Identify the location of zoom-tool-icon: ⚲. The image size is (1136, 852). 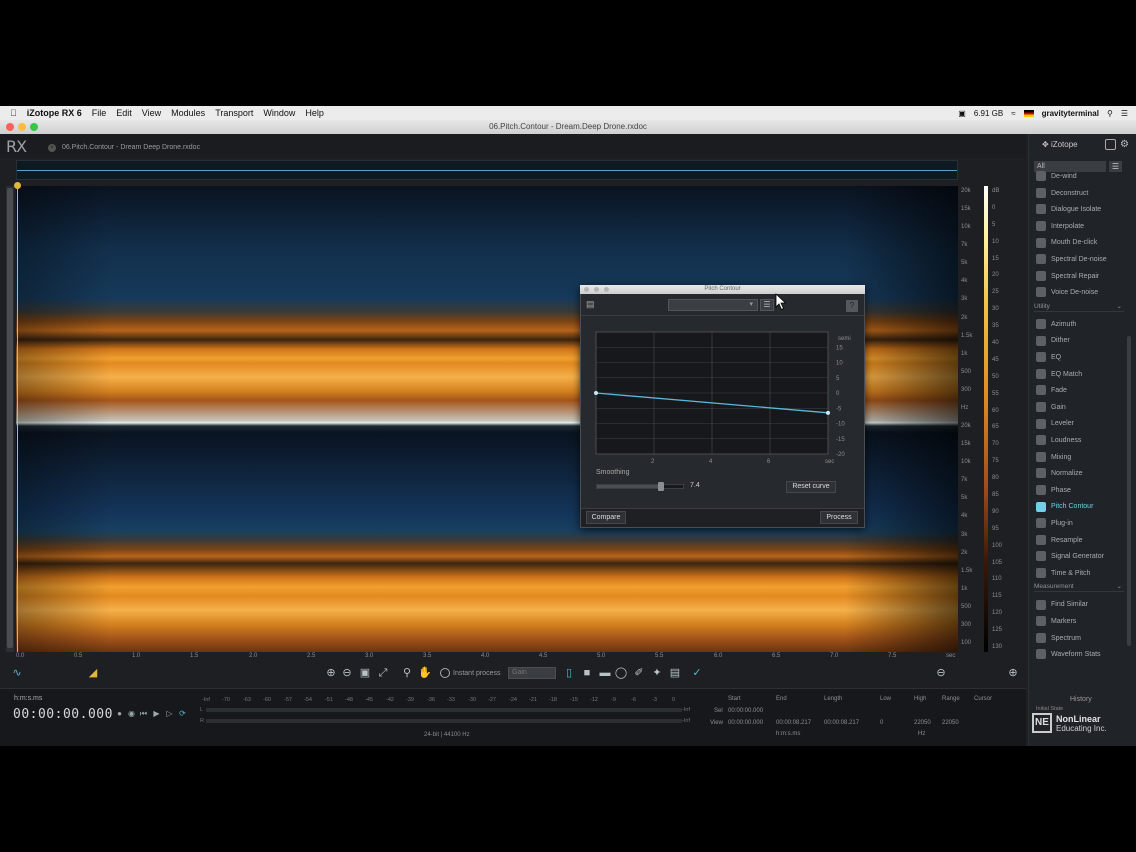
(407, 673).